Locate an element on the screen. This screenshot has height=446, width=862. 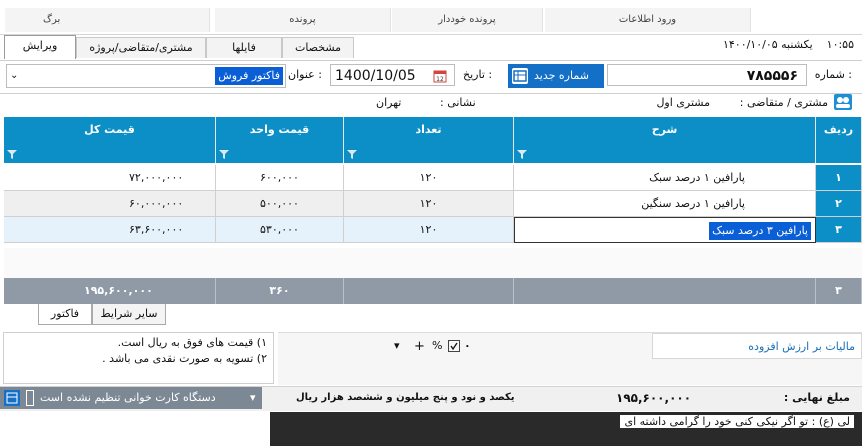
vat-dropdown: ▾ is located at coordinates (397, 345).